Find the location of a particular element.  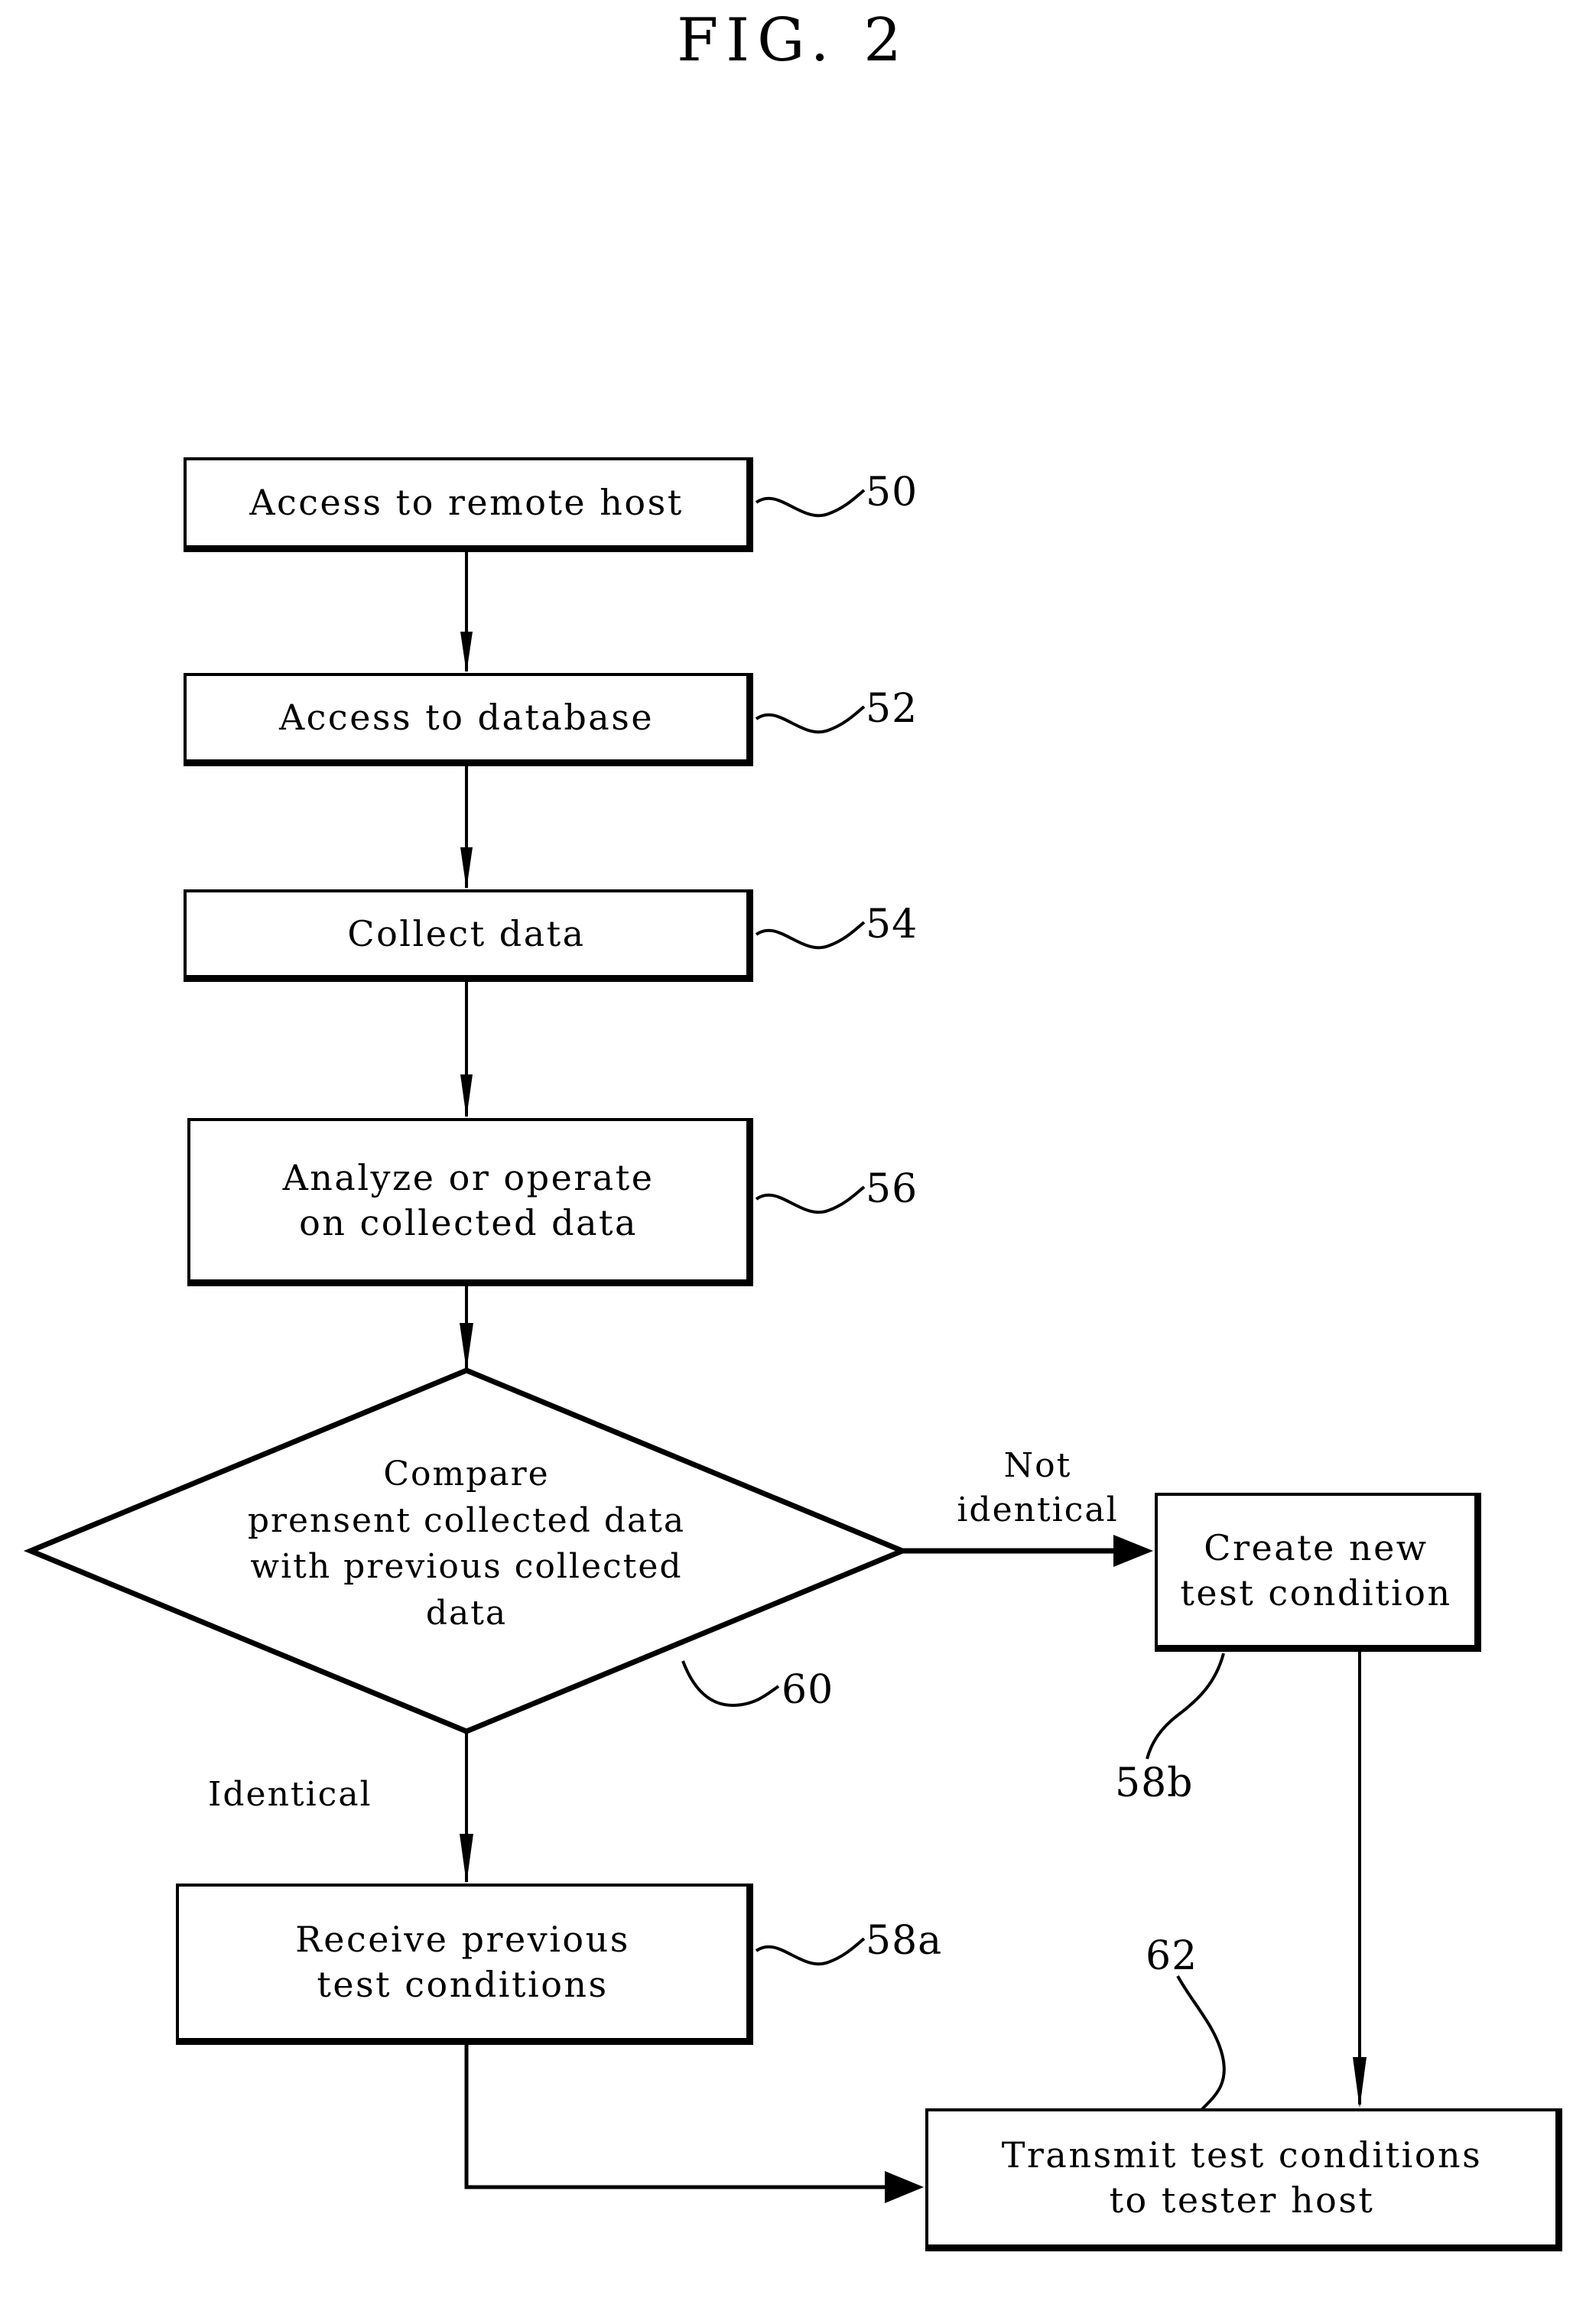

node-create-new-test-condition-label: Create new test condition is located at coordinates (1316, 1570).